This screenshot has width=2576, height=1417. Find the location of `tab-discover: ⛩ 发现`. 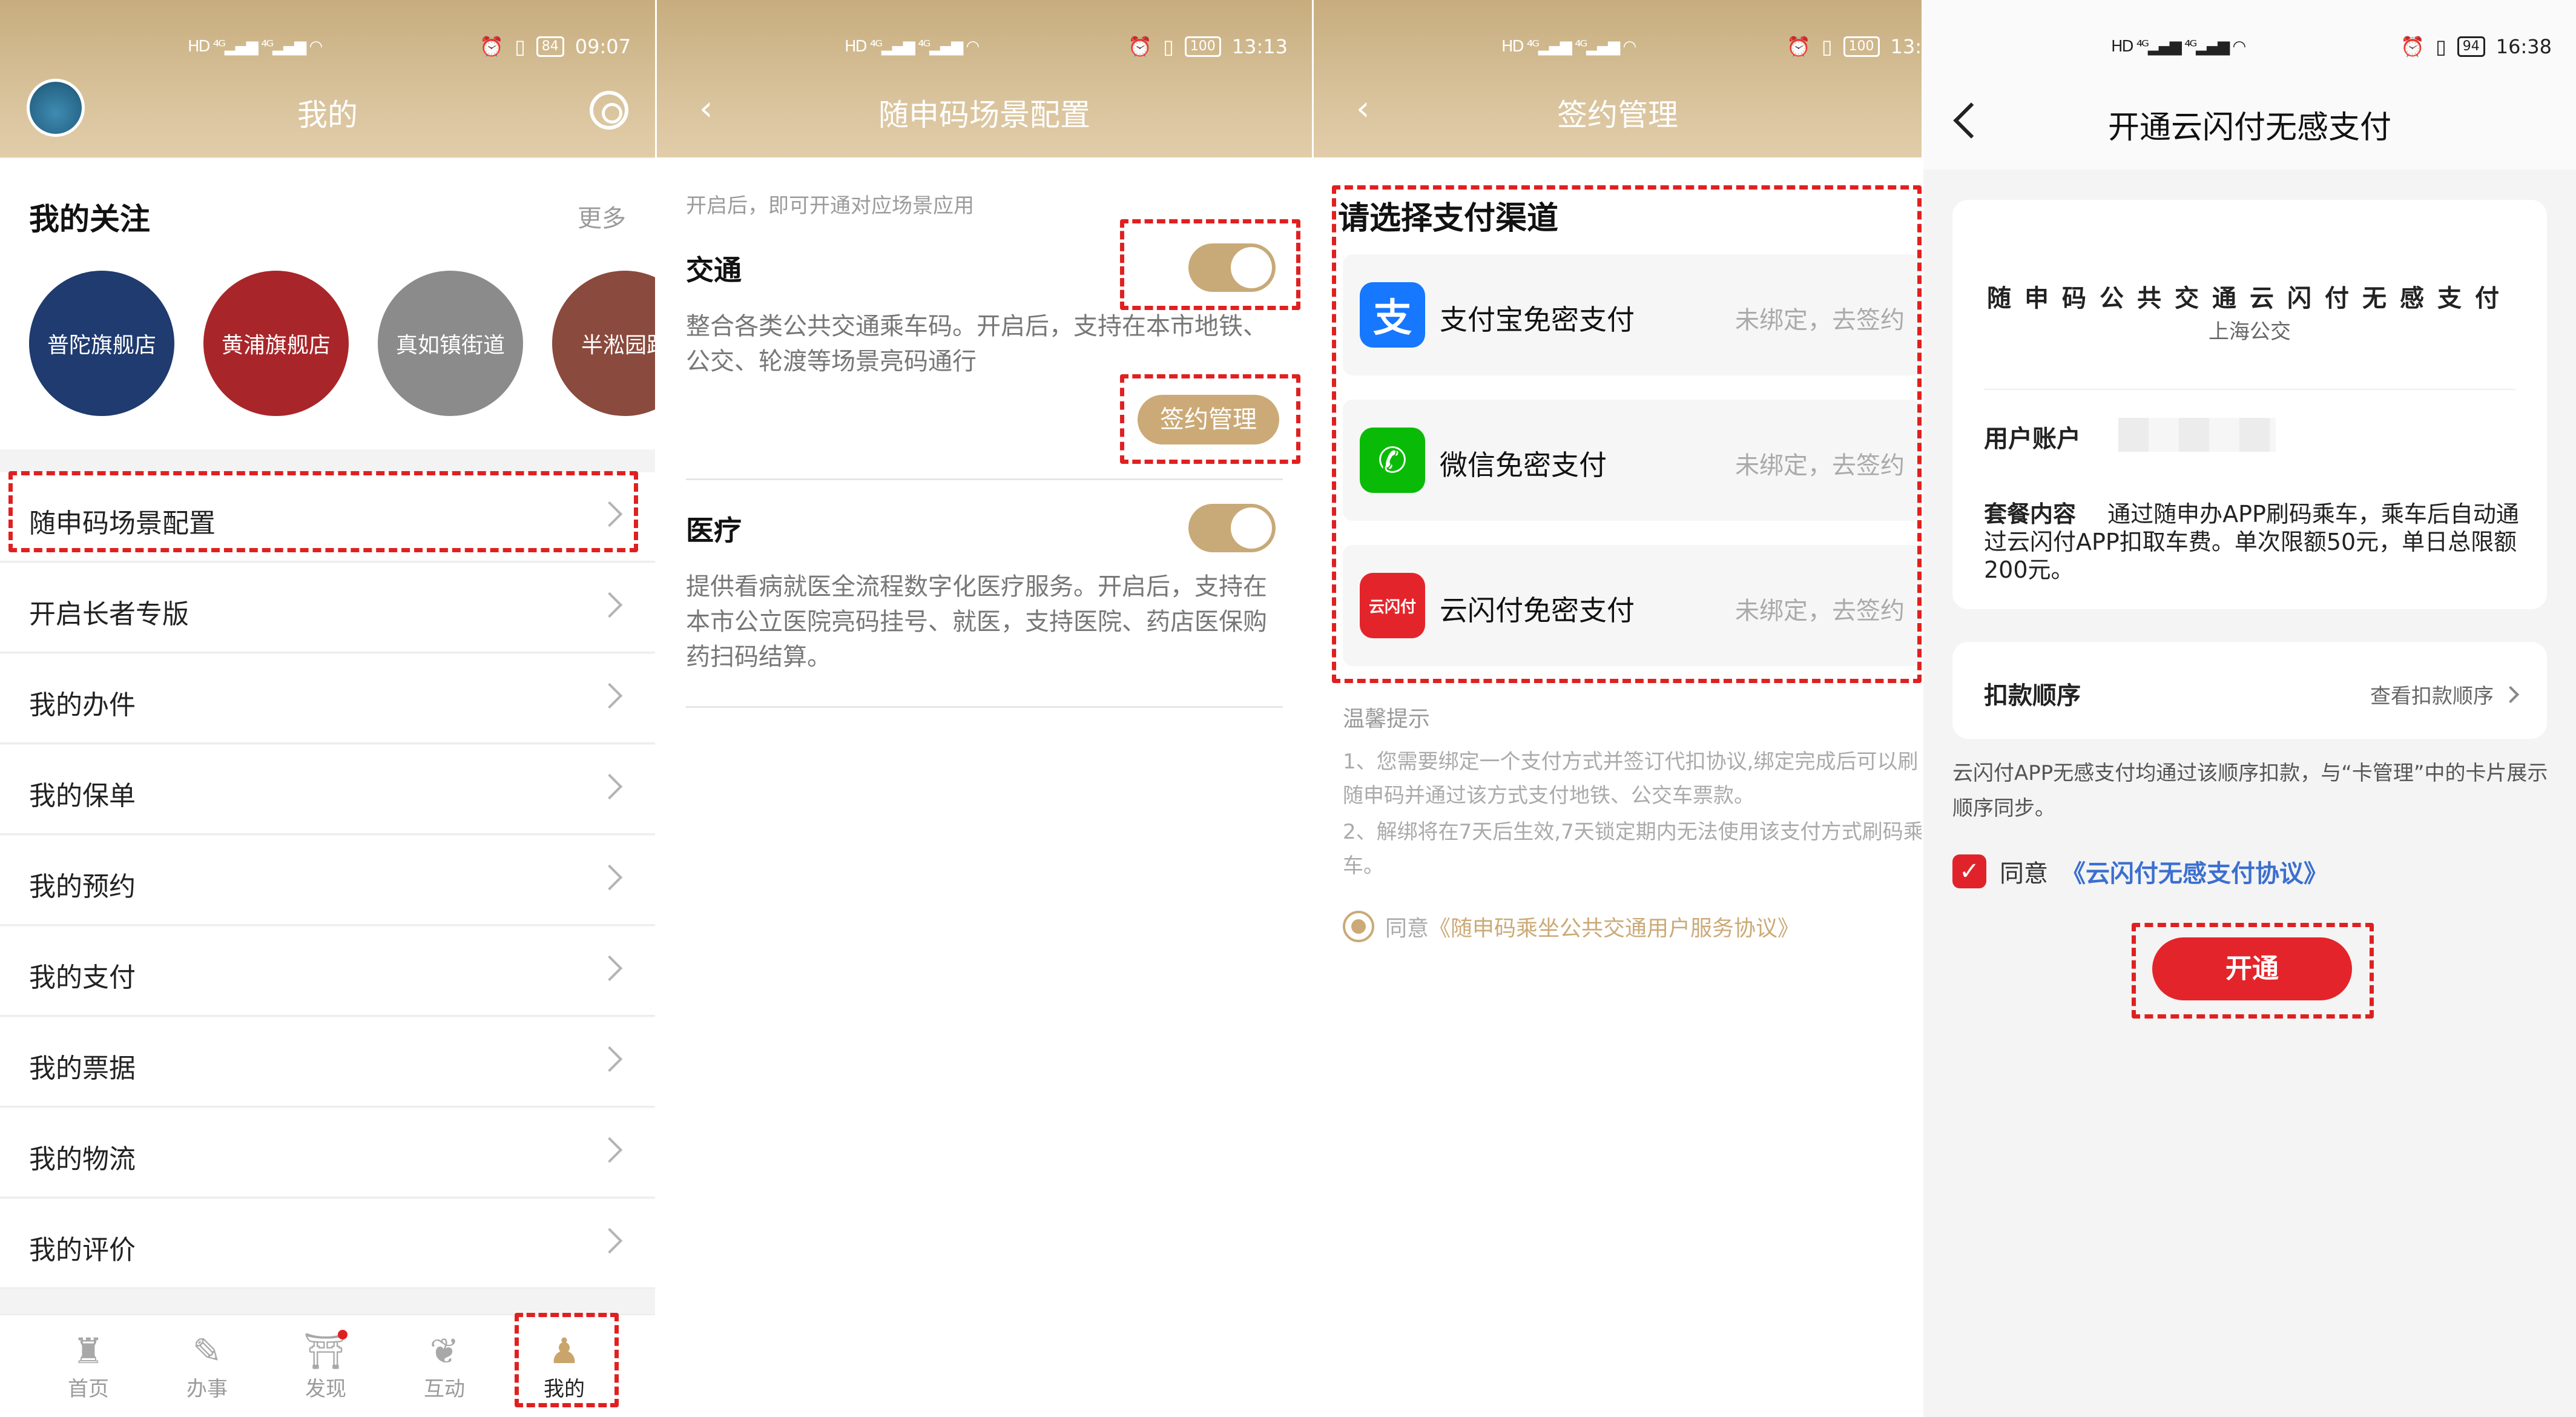

tab-discover: ⛩ 发现 is located at coordinates (325, 1366).